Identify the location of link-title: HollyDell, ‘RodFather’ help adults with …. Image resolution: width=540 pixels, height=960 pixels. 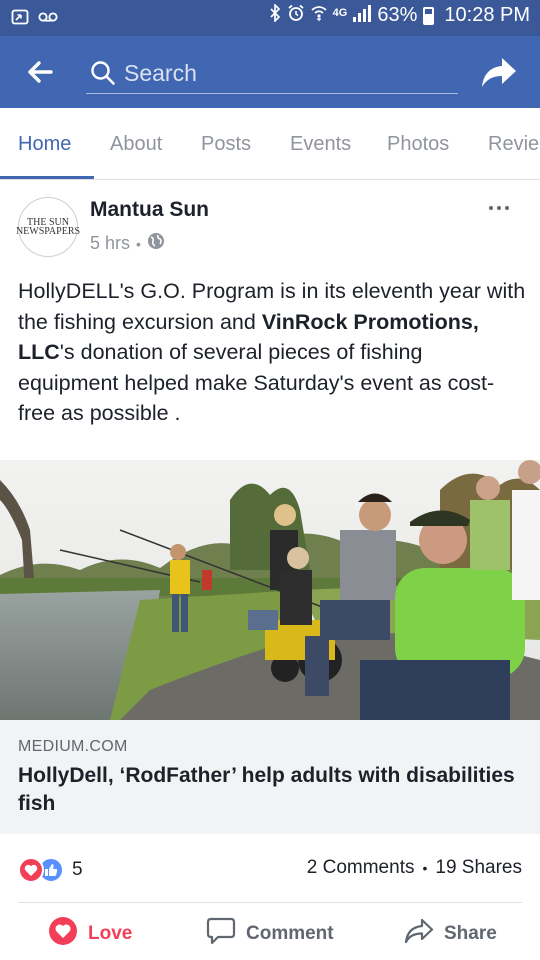
(266, 789).